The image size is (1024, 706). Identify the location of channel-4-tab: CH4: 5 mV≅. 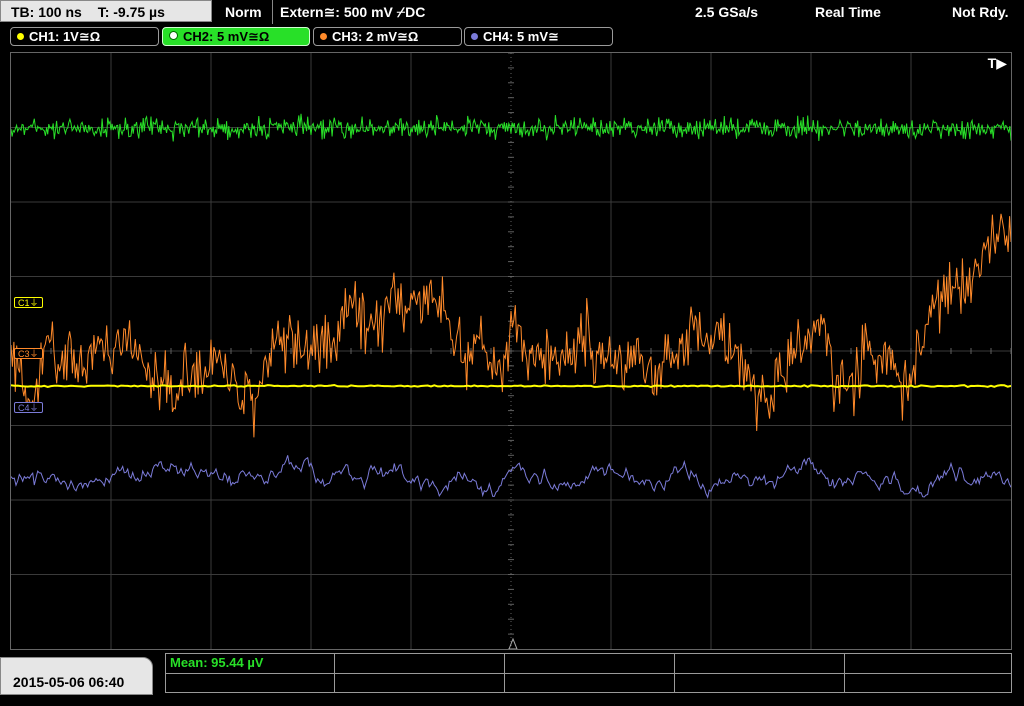
(538, 36).